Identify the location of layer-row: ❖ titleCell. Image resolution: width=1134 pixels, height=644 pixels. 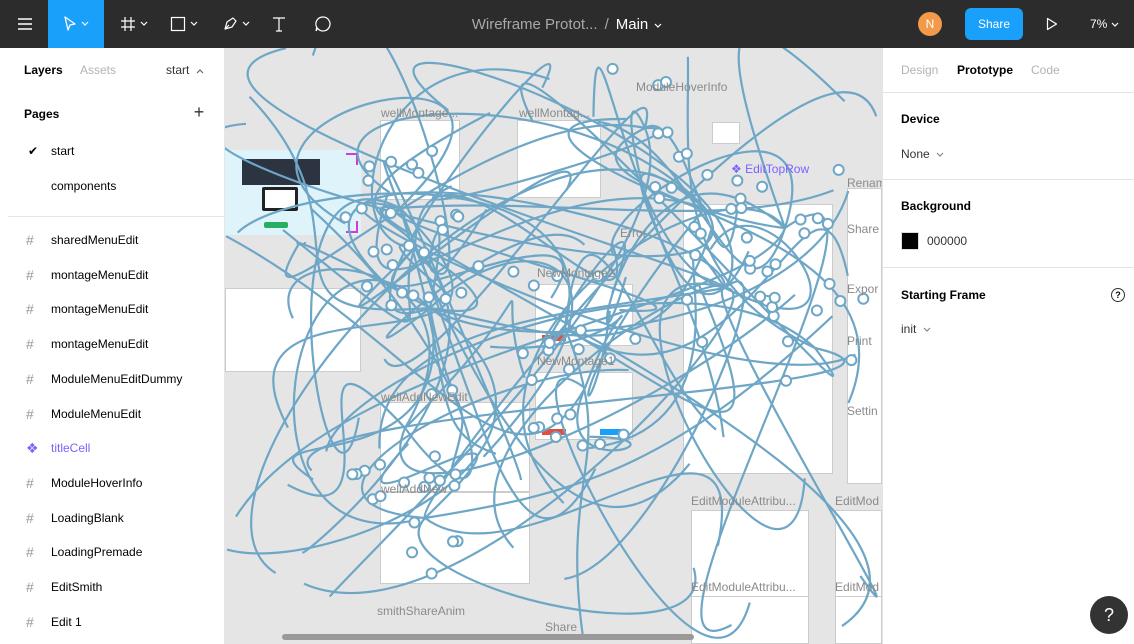
(112, 448).